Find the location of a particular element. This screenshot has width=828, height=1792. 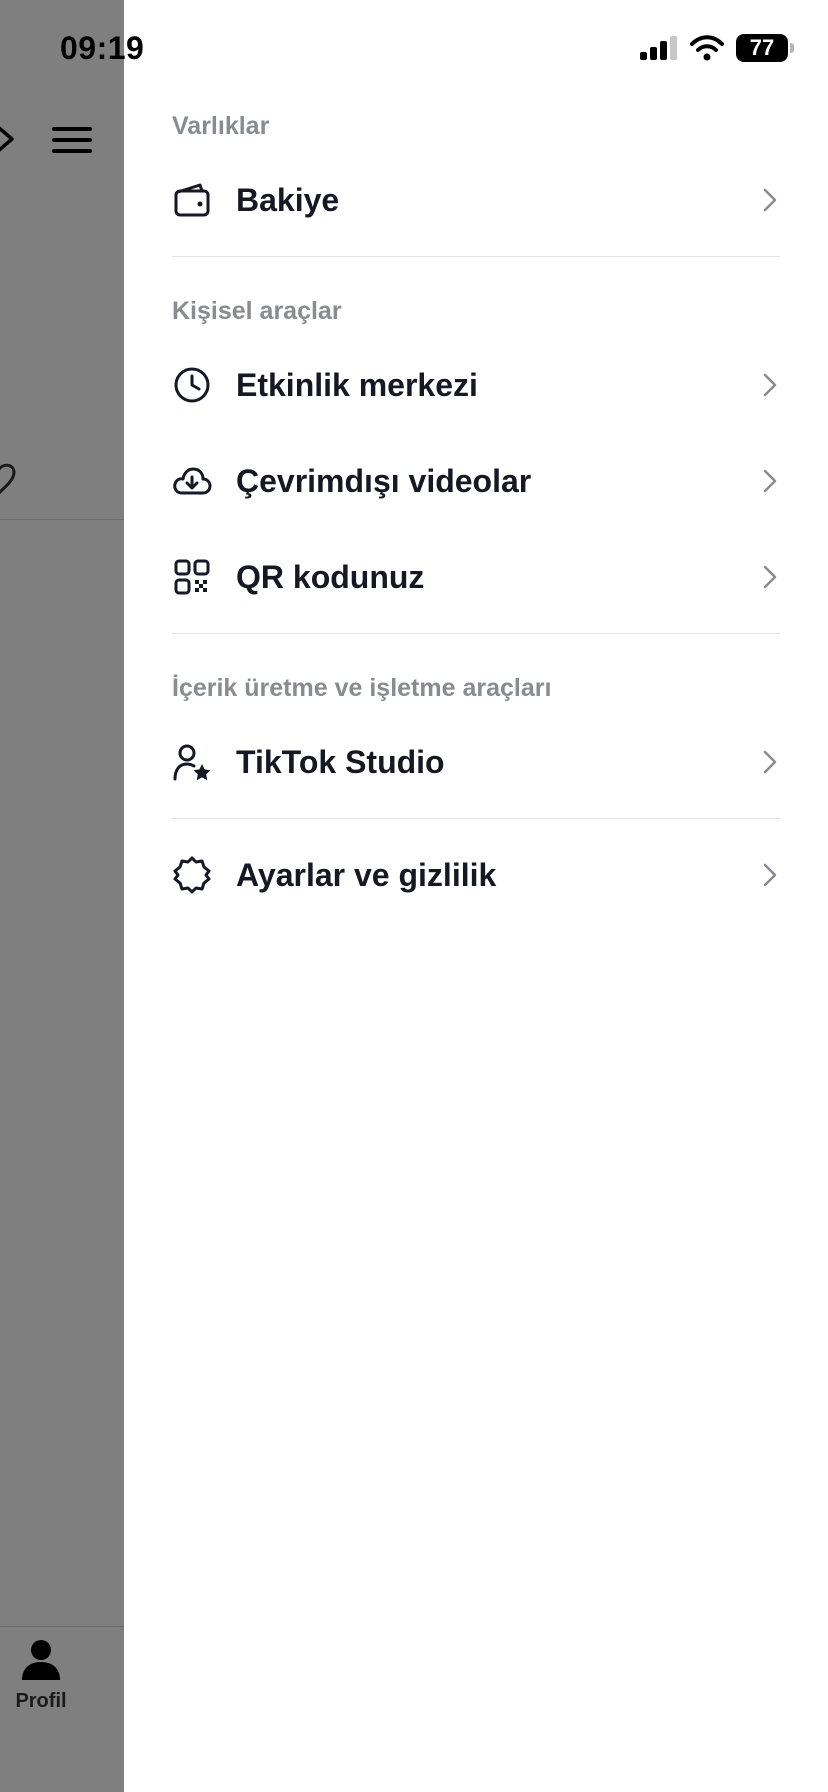

menu-item-qr-code: QR kodunuz is located at coordinates (476, 577).